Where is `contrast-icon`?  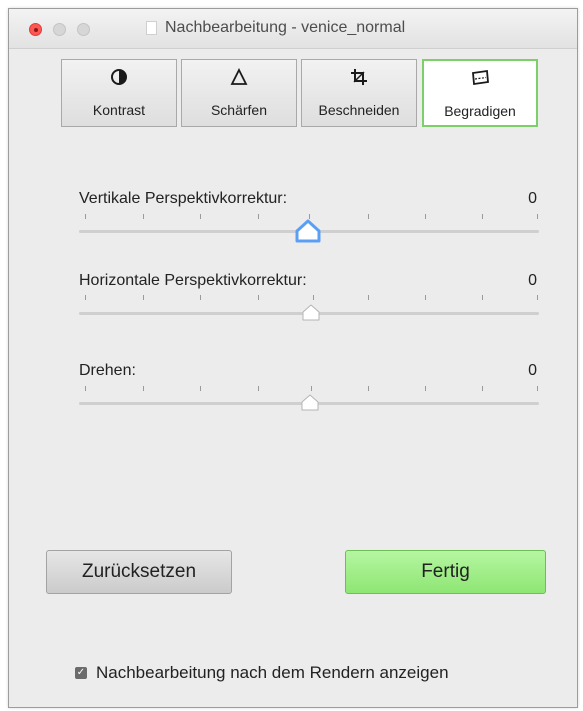
contrast-icon is located at coordinates (119, 78).